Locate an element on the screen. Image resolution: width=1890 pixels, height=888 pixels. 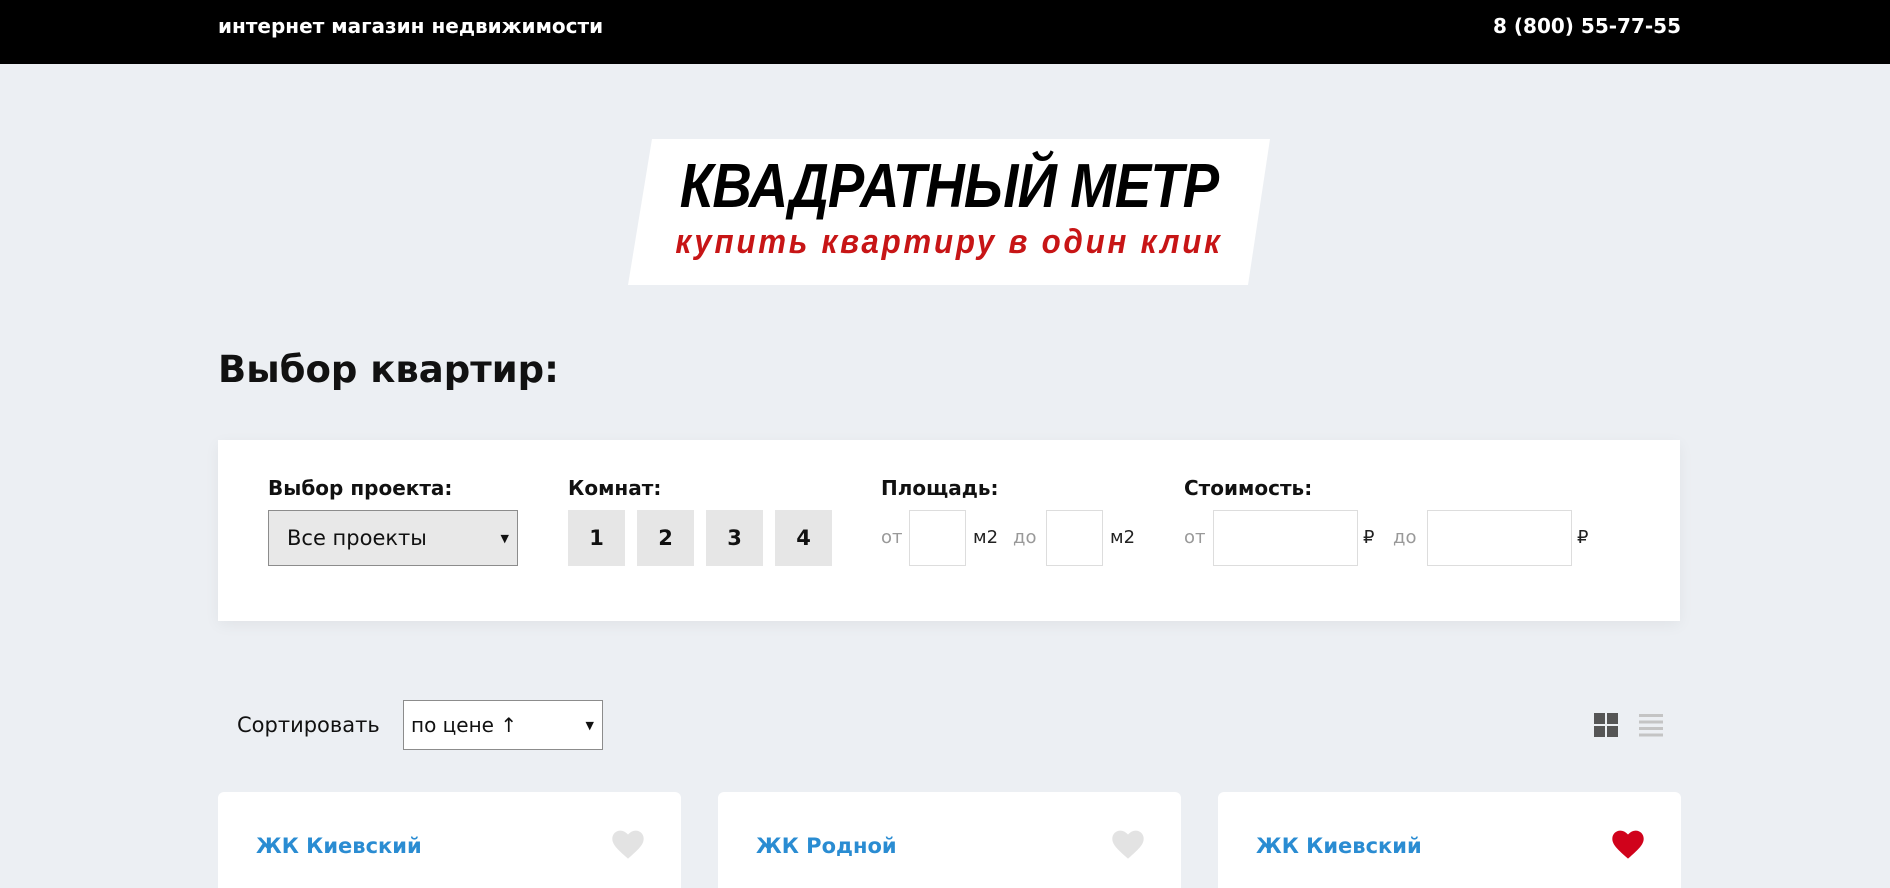
rooms-filter-label: Комнат: is located at coordinates (615, 488).